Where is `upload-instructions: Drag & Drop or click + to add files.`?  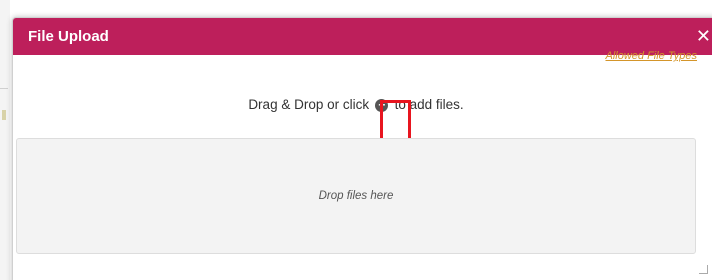 upload-instructions: Drag & Drop or click + to add files. is located at coordinates (356, 104).